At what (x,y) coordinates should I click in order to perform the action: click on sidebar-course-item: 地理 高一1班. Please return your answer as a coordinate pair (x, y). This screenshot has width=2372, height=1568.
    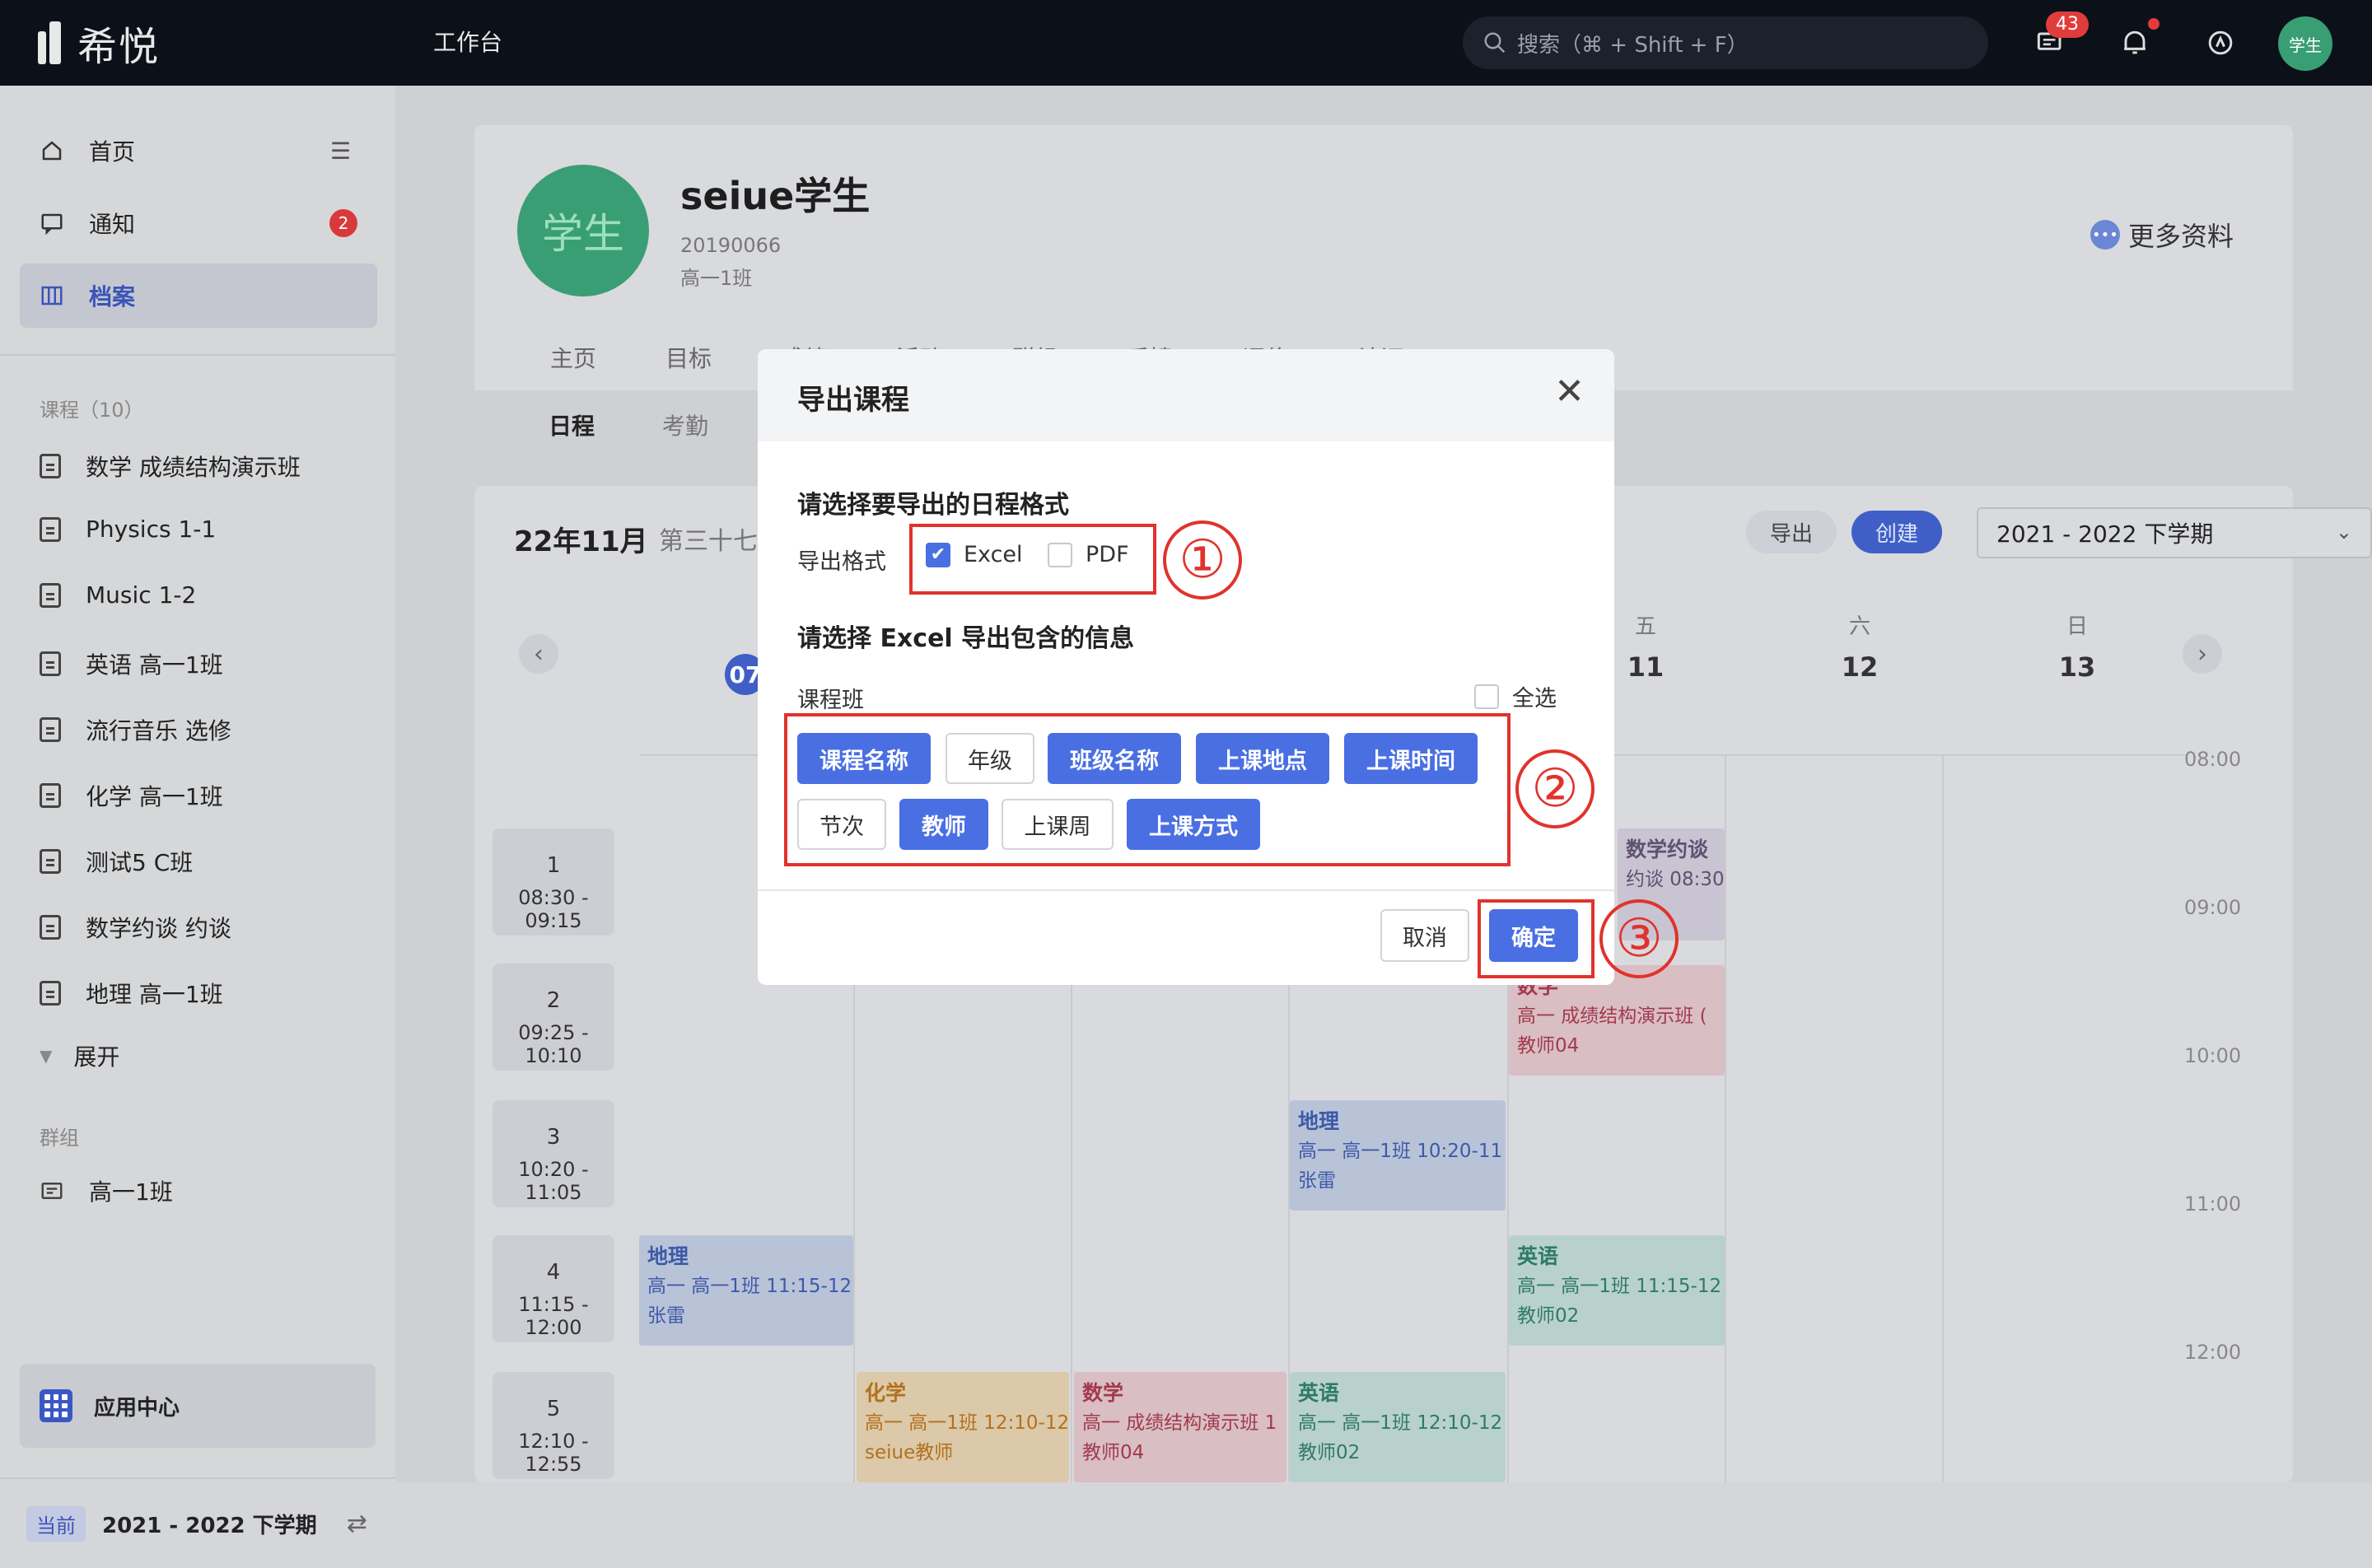
    Looking at the image, I should click on (131, 993).